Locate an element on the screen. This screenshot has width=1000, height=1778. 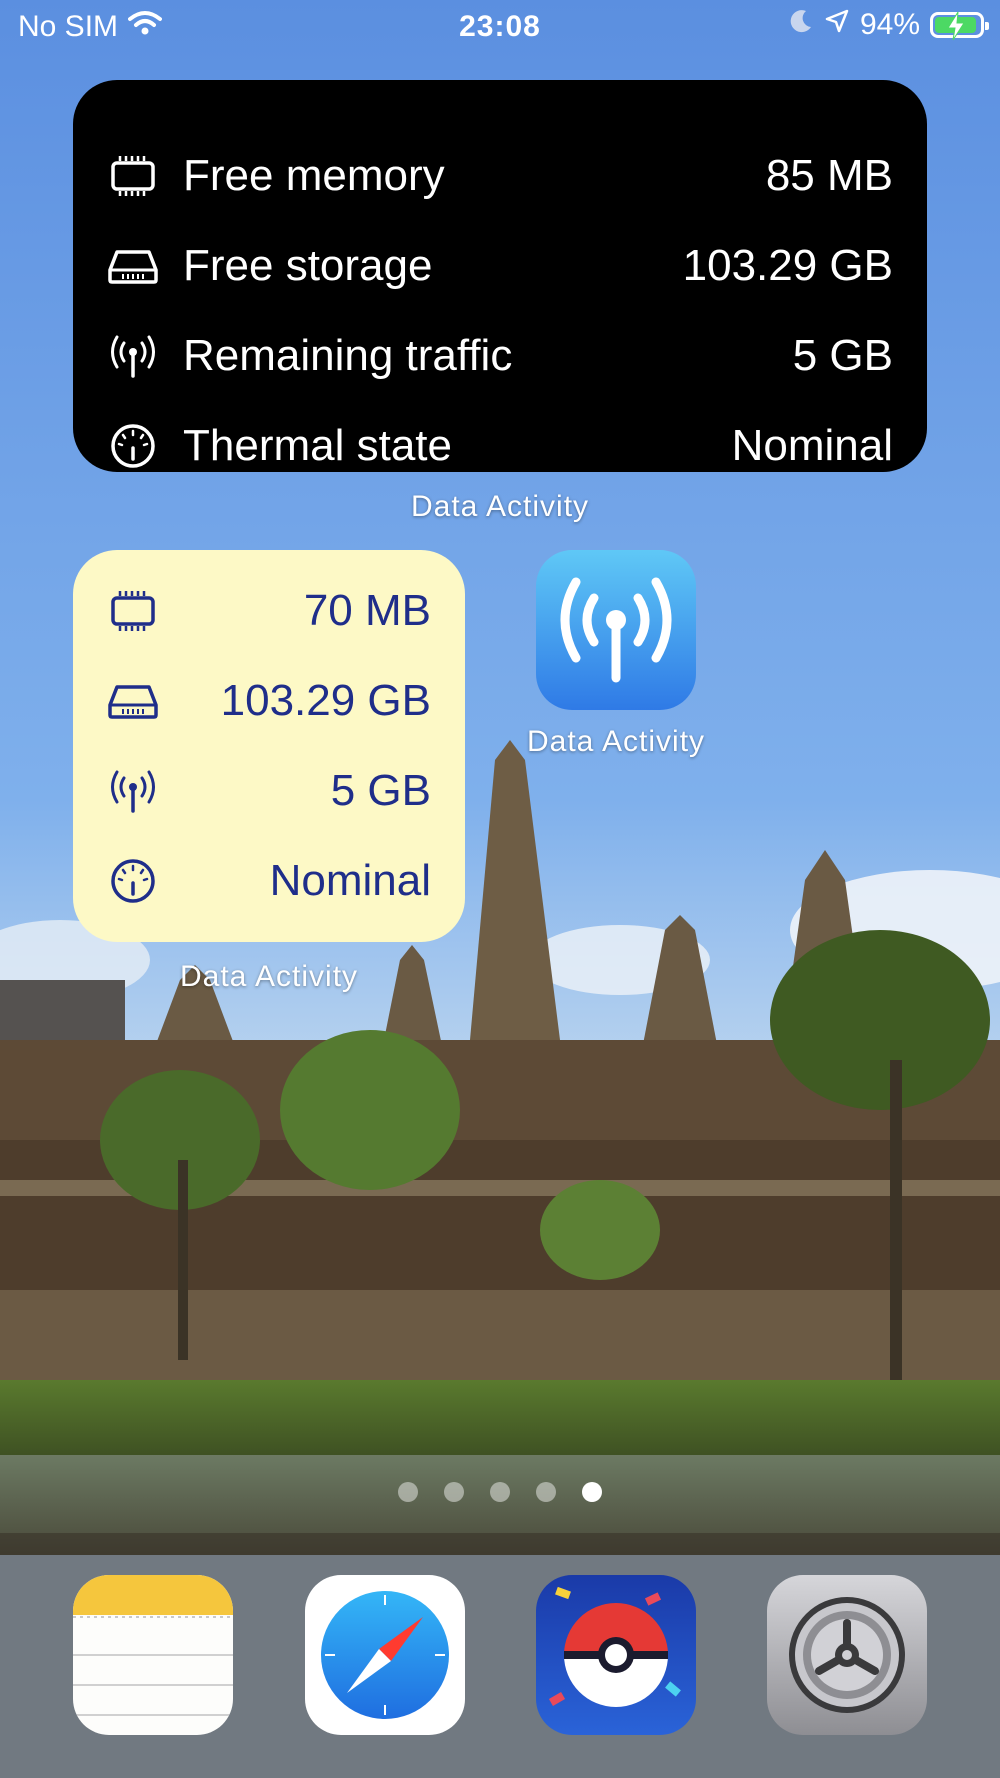
battery-percent: 94% is located at coordinates (889, 24).